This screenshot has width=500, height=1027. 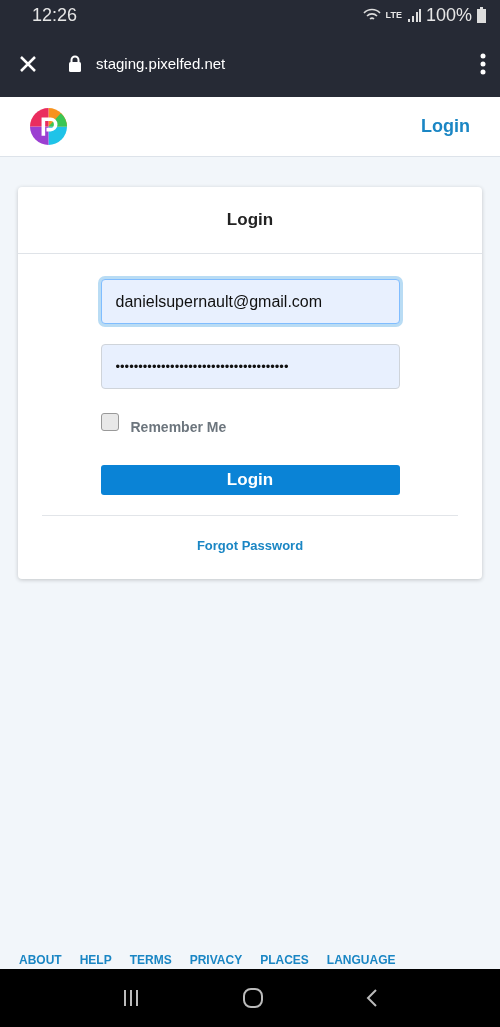 I want to click on footer-link: LANGUAGE, so click(x=361, y=960).